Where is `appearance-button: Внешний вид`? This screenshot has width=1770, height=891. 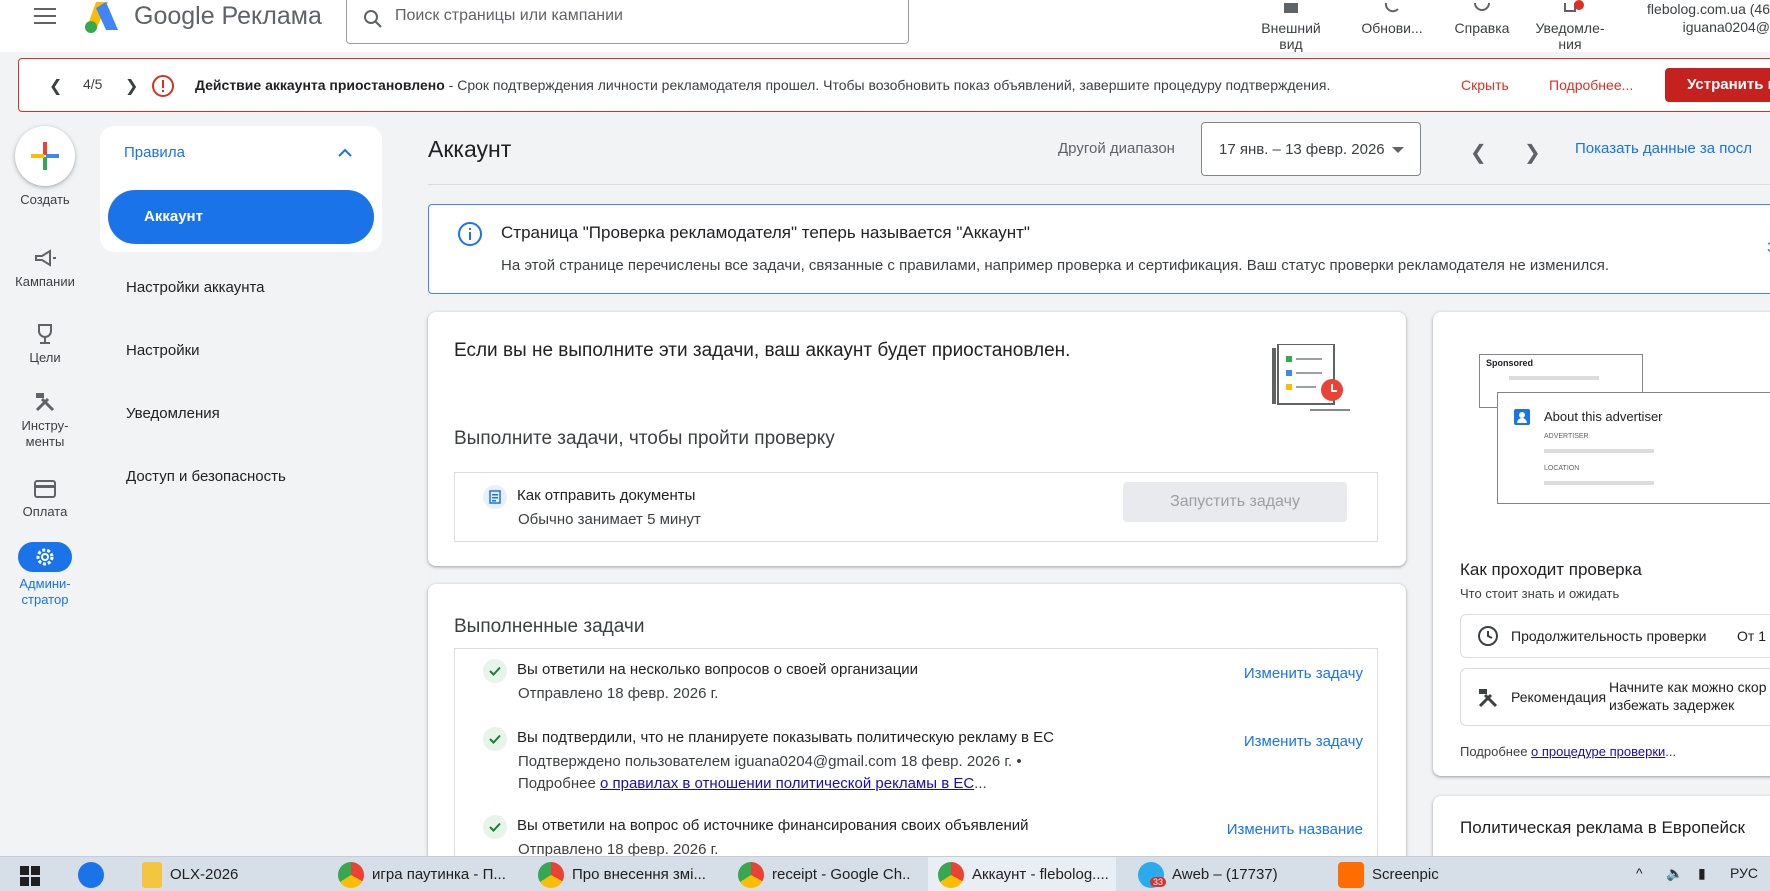
appearance-button: Внешний вид is located at coordinates (1291, 26).